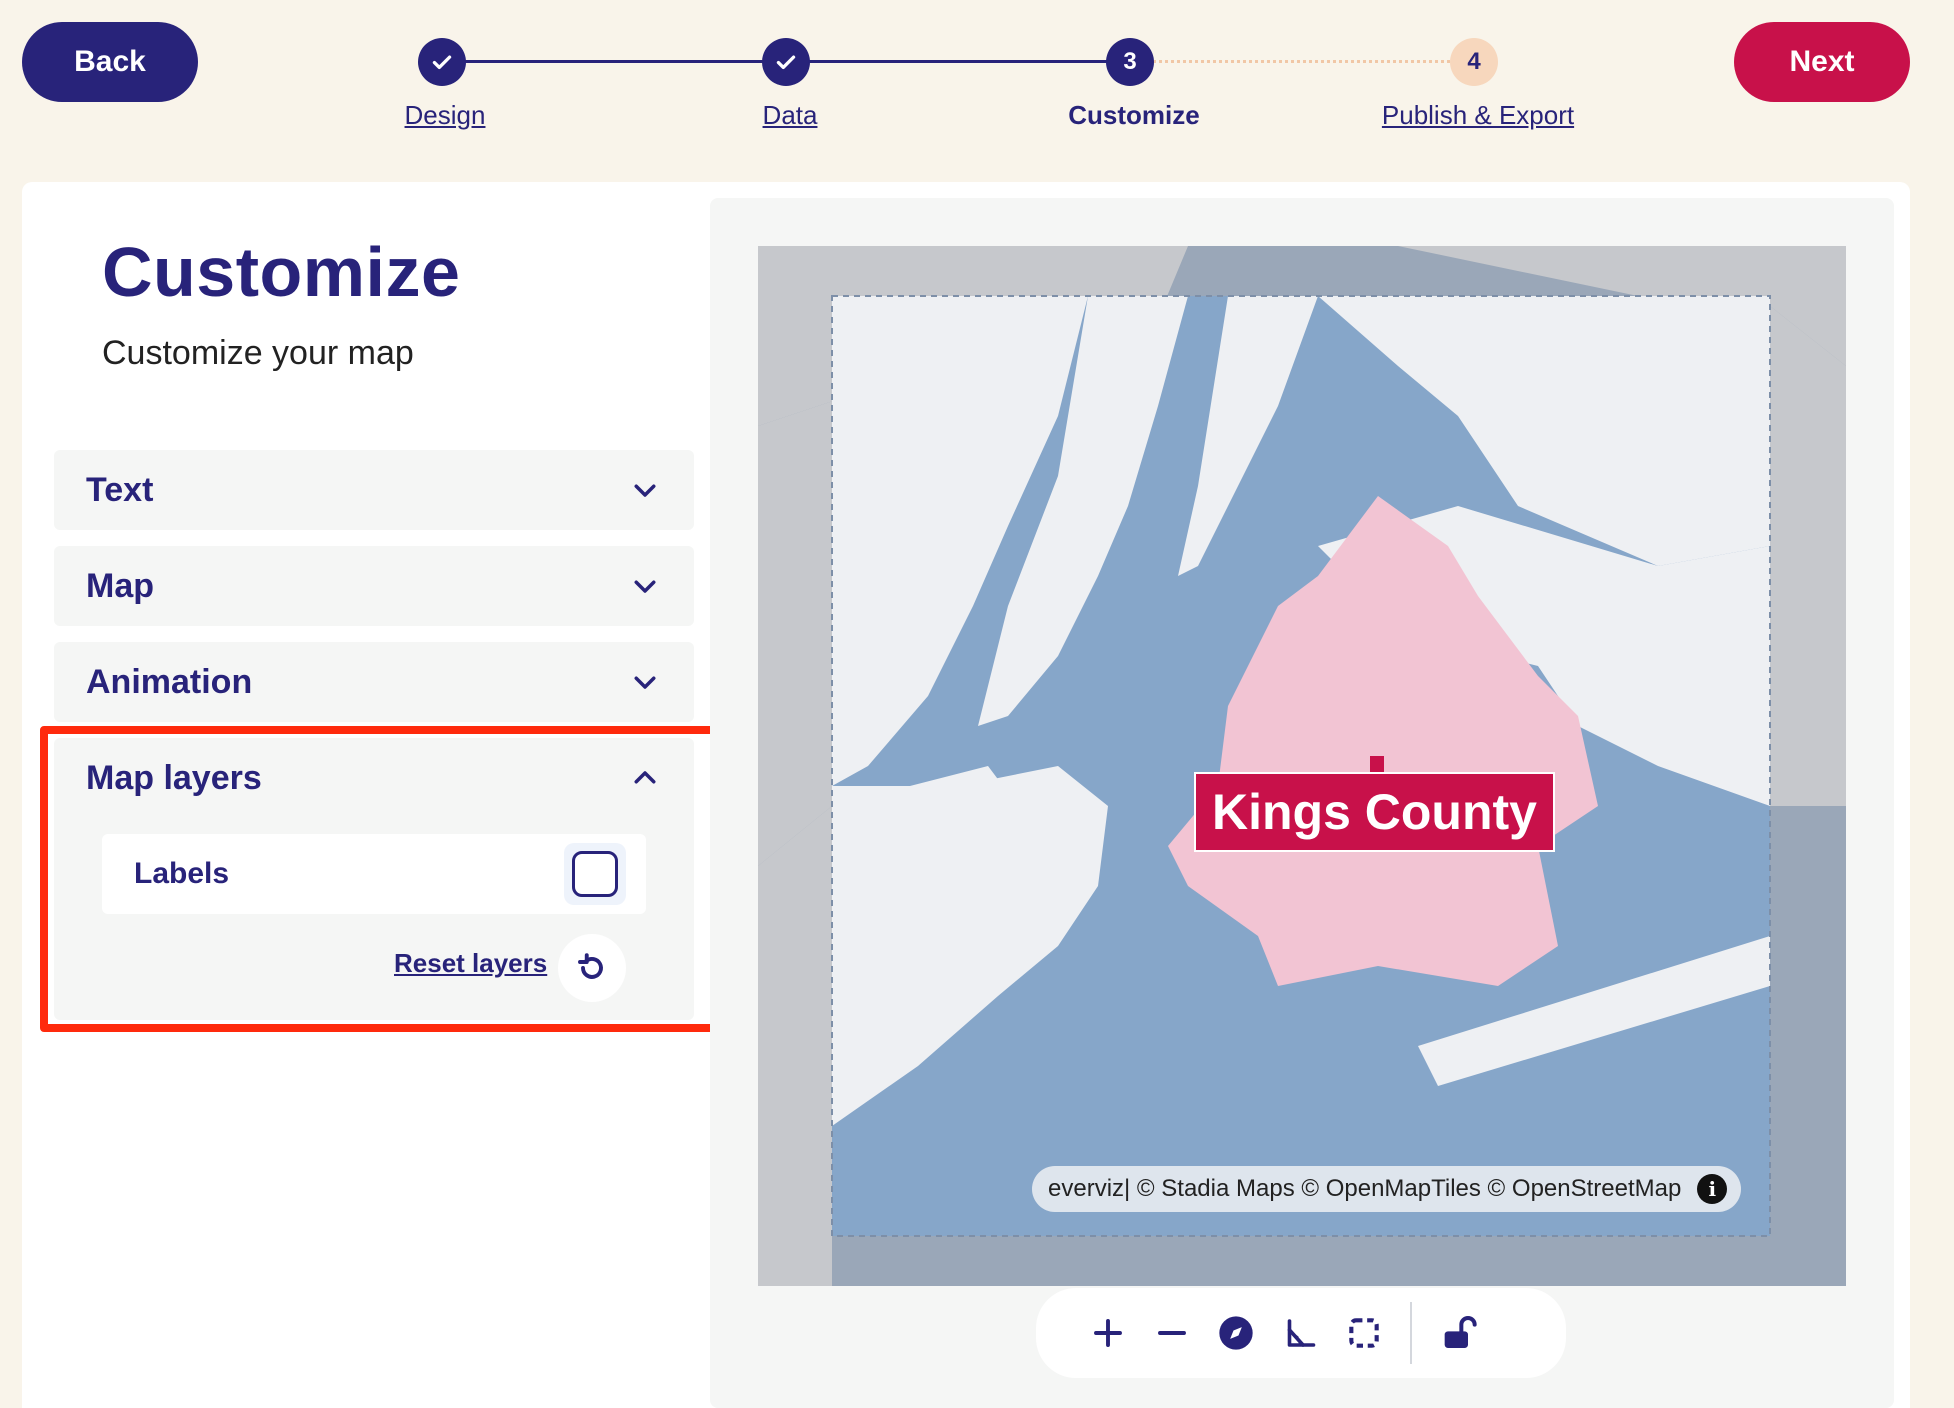 The height and width of the screenshot is (1408, 1954). I want to click on reset-layers-link: Reset layers, so click(470, 963).